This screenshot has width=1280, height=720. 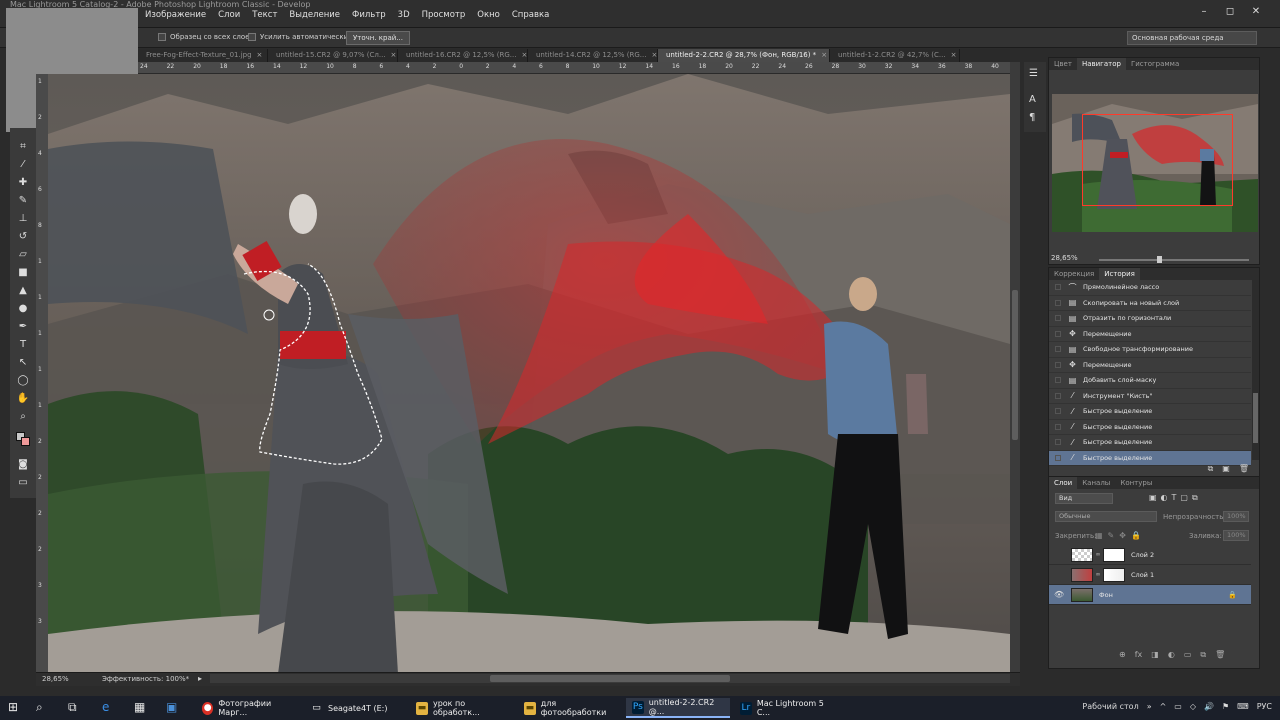 I want to click on taskbar-app-folder-editing: ▬ для фотообработки, so click(x=570, y=708).